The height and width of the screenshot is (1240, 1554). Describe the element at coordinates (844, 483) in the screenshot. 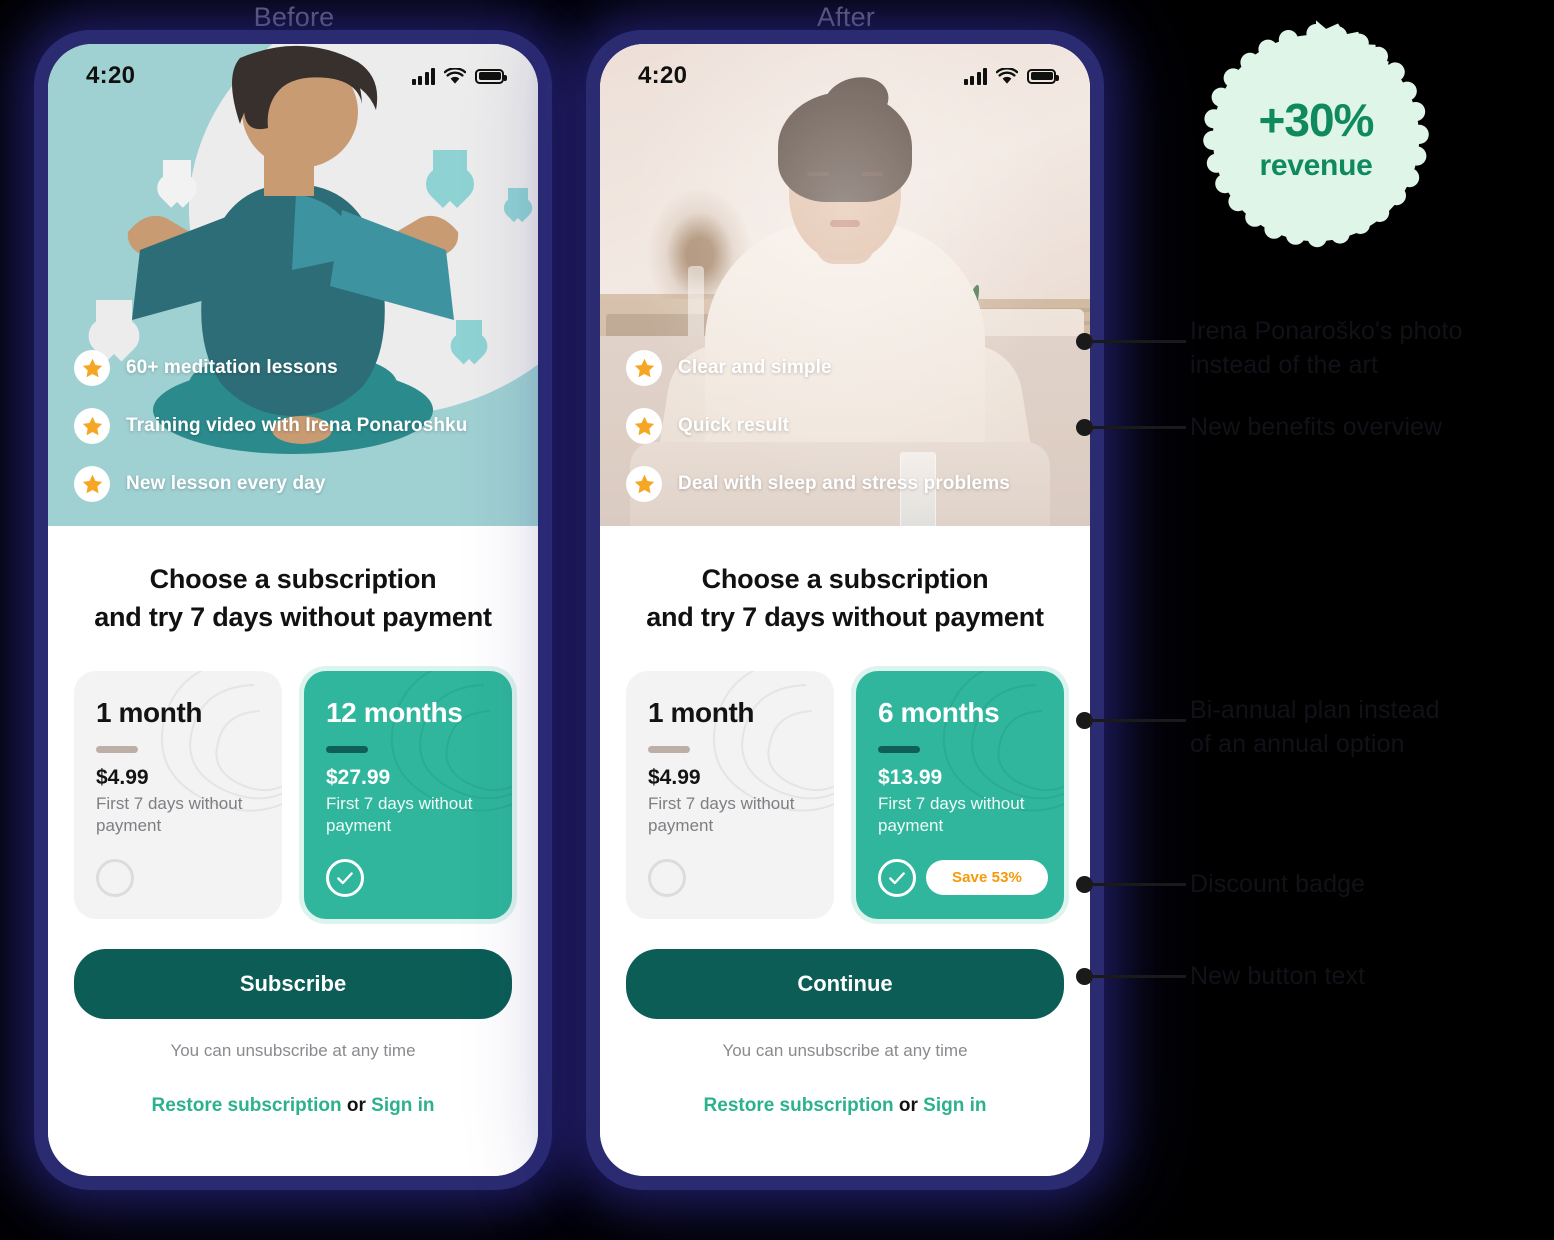

I see `benefit-label: Deal with sleep and stress problems` at that location.